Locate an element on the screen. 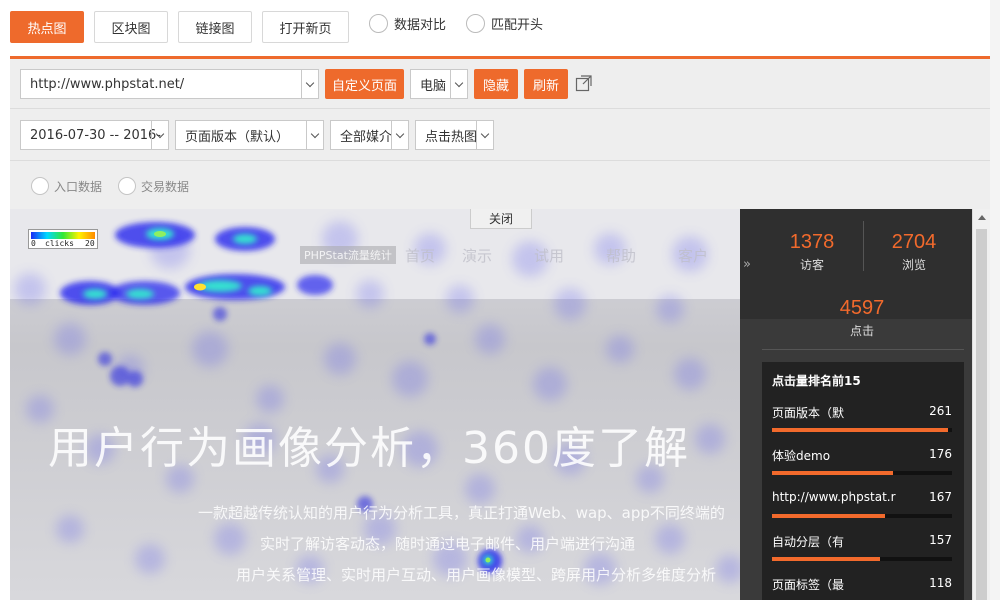  site-logo-text: PHPStat流量统计 is located at coordinates (348, 255).